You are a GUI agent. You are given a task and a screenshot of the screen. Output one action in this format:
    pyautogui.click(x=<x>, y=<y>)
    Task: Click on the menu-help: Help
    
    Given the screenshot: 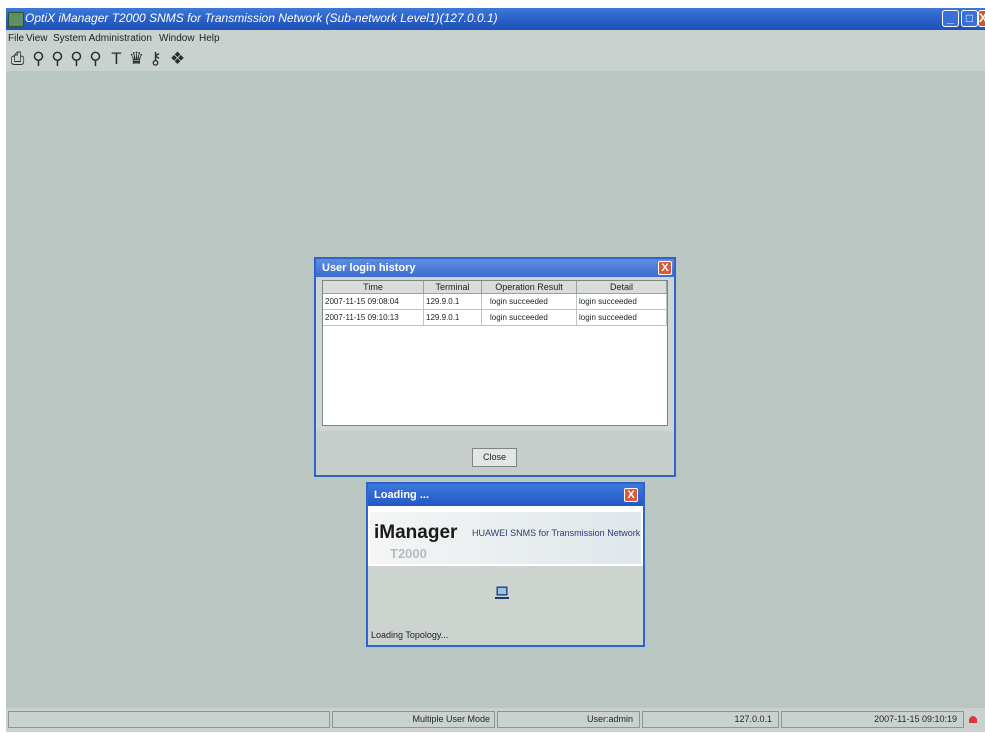 What is the action you would take?
    pyautogui.click(x=209, y=38)
    